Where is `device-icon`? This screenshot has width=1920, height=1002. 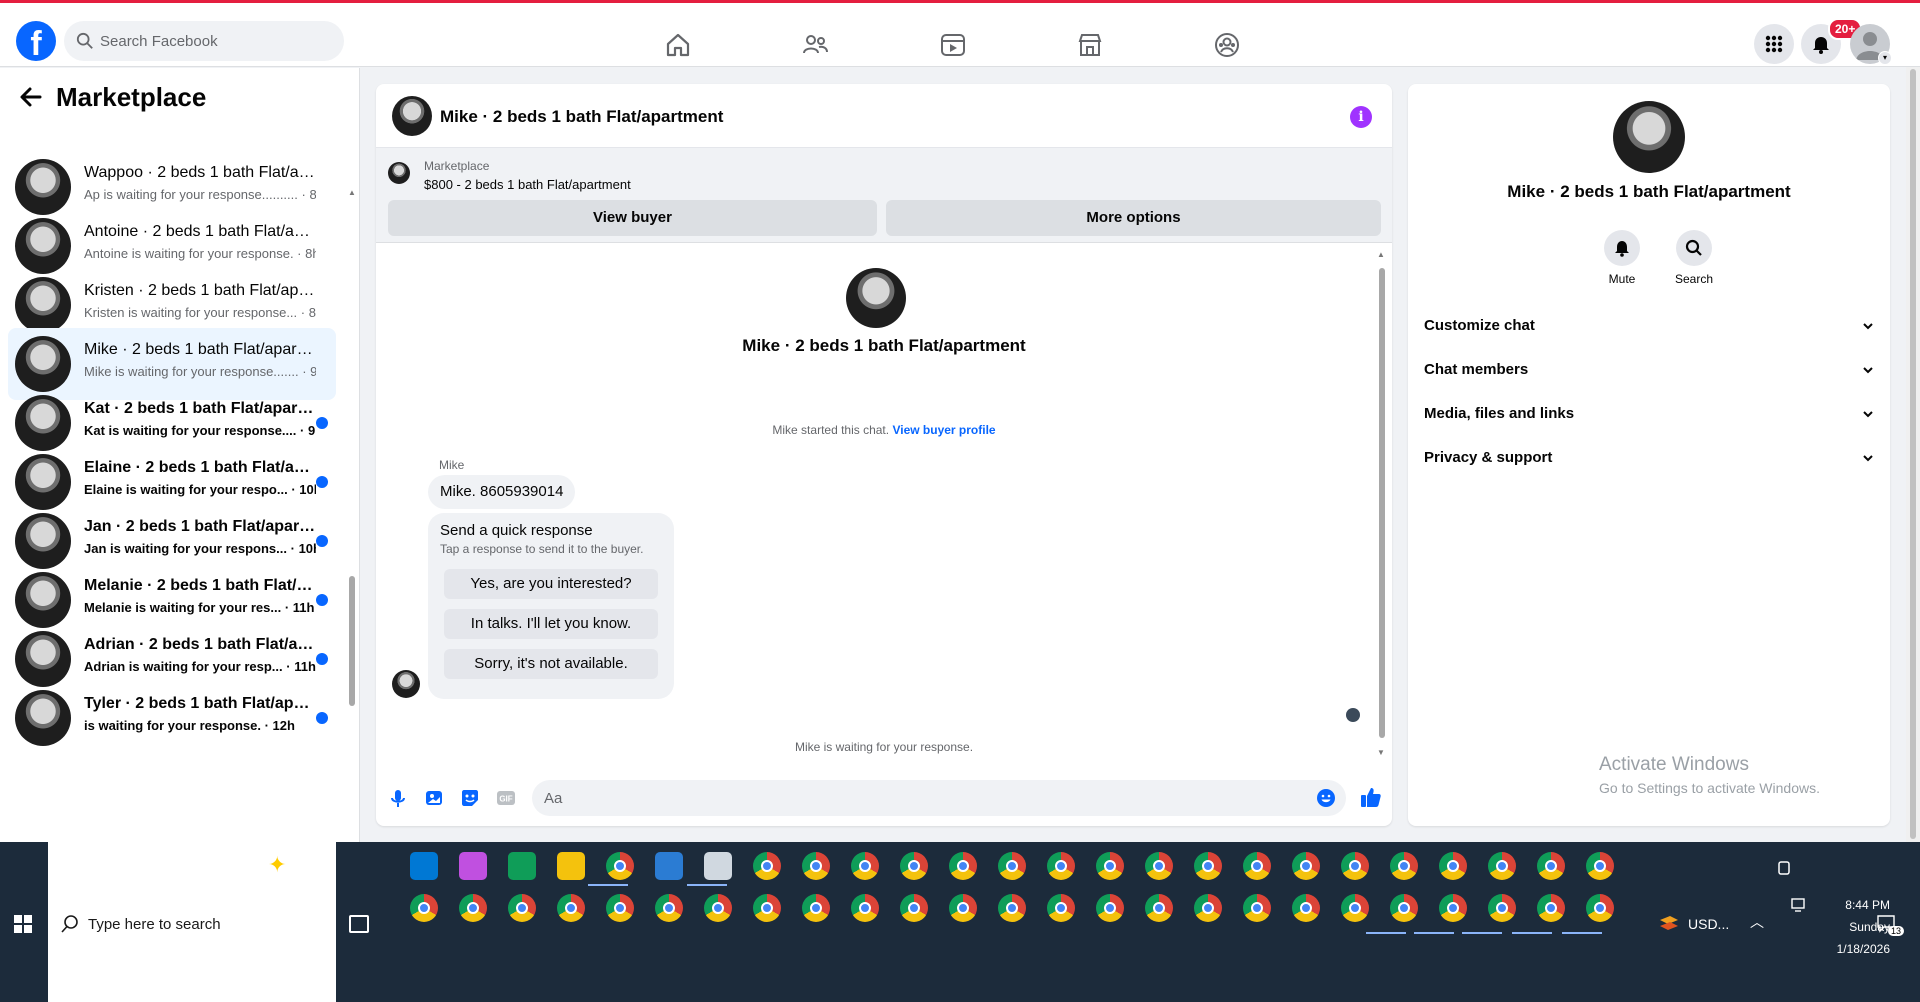 device-icon is located at coordinates (1784, 868).